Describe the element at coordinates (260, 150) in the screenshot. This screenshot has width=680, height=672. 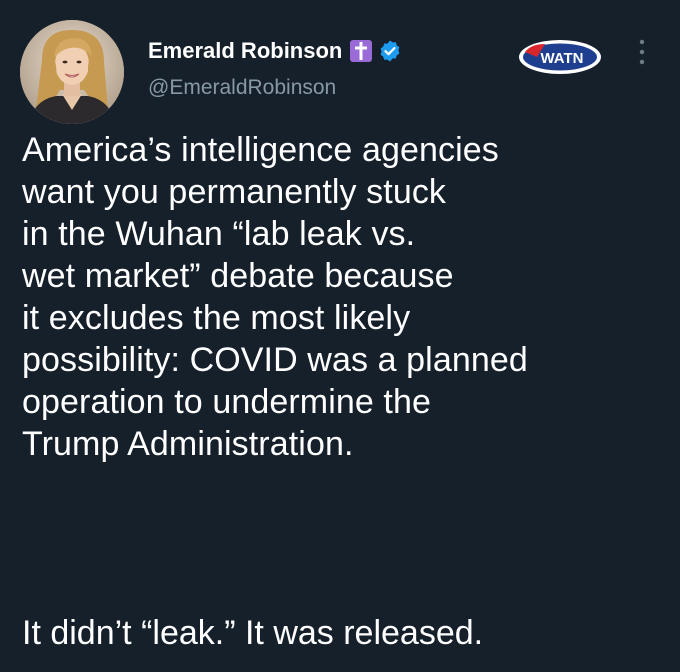
I see `tweet-line: America’s intelligence agencies` at that location.